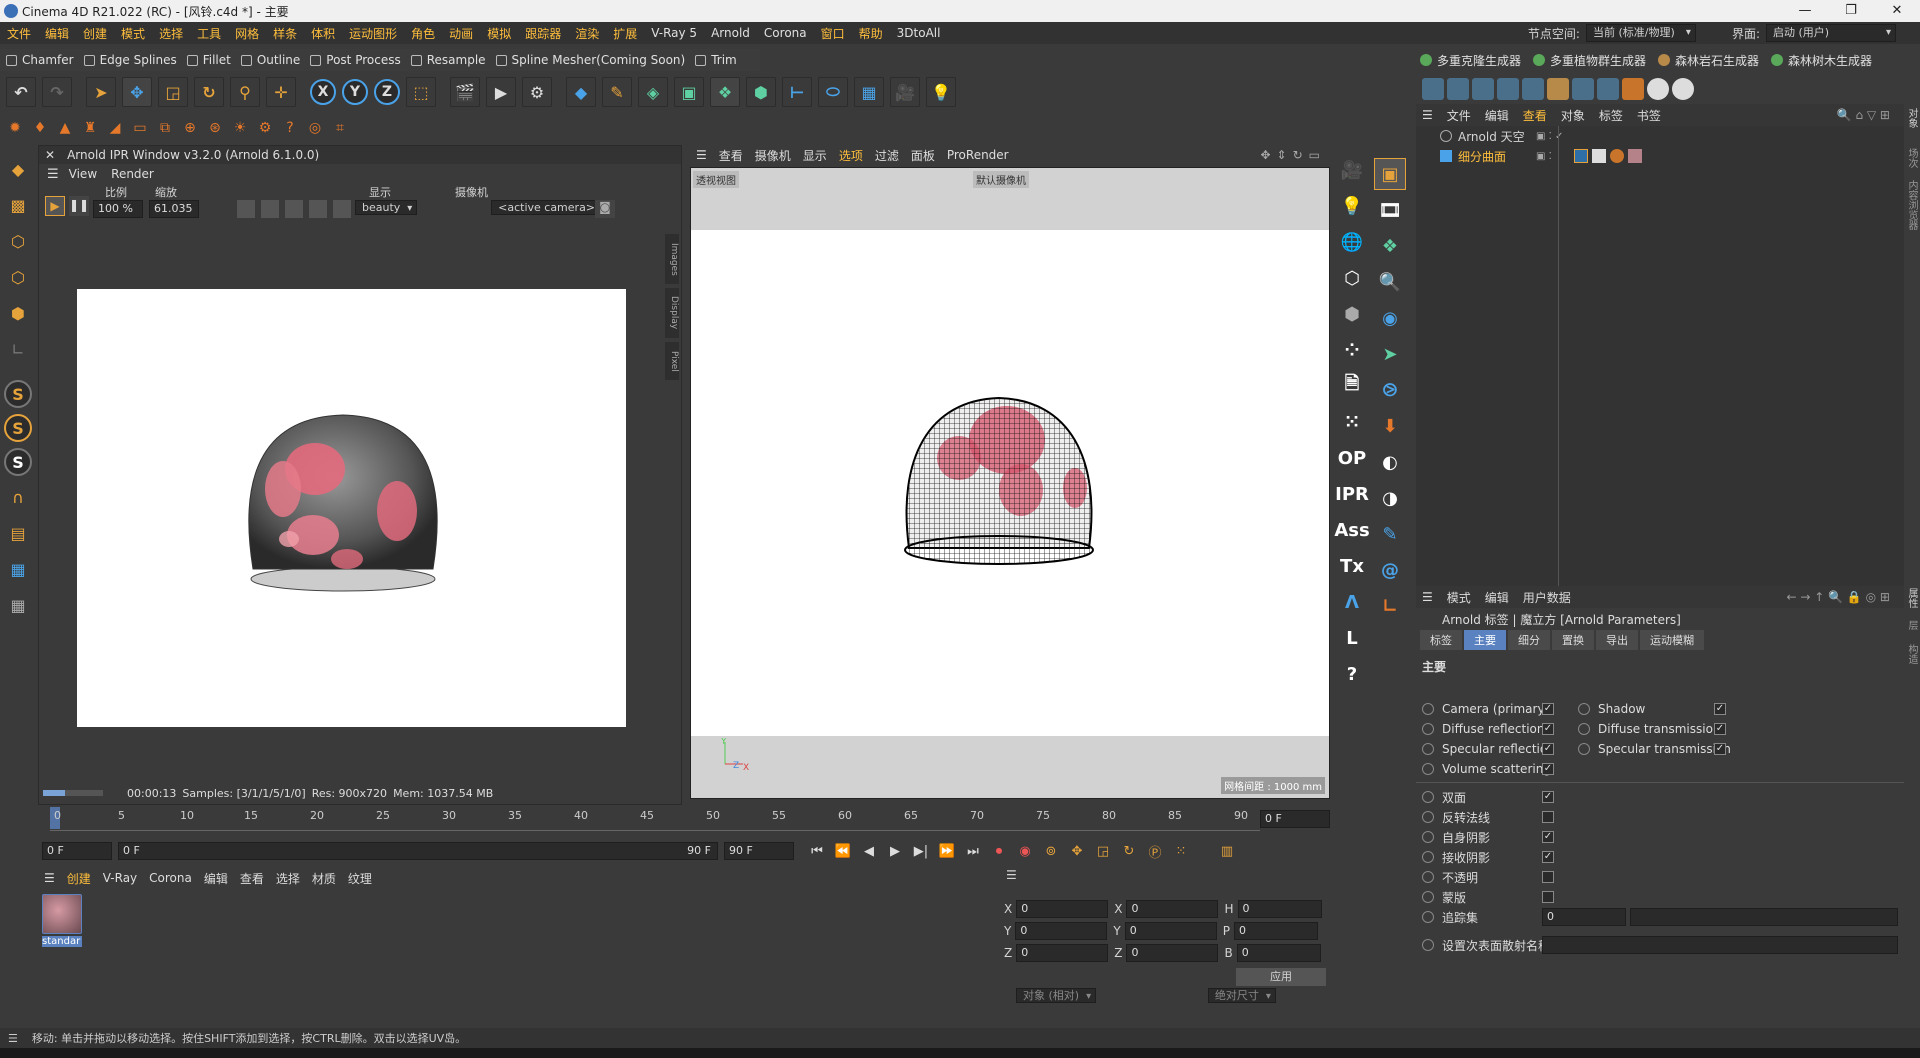 This screenshot has width=1920, height=1058. I want to click on prop-invert-normals: 反转法线, so click(1456, 817).